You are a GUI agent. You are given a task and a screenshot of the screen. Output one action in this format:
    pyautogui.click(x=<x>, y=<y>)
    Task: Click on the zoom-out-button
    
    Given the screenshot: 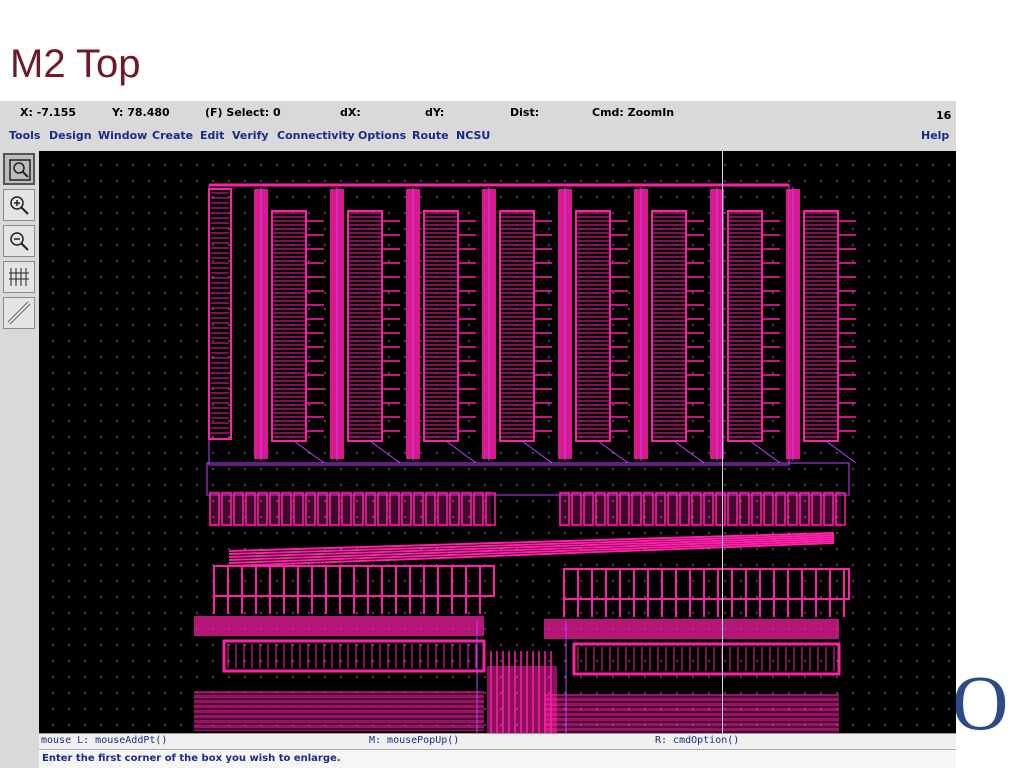 What is the action you would take?
    pyautogui.click(x=19, y=241)
    